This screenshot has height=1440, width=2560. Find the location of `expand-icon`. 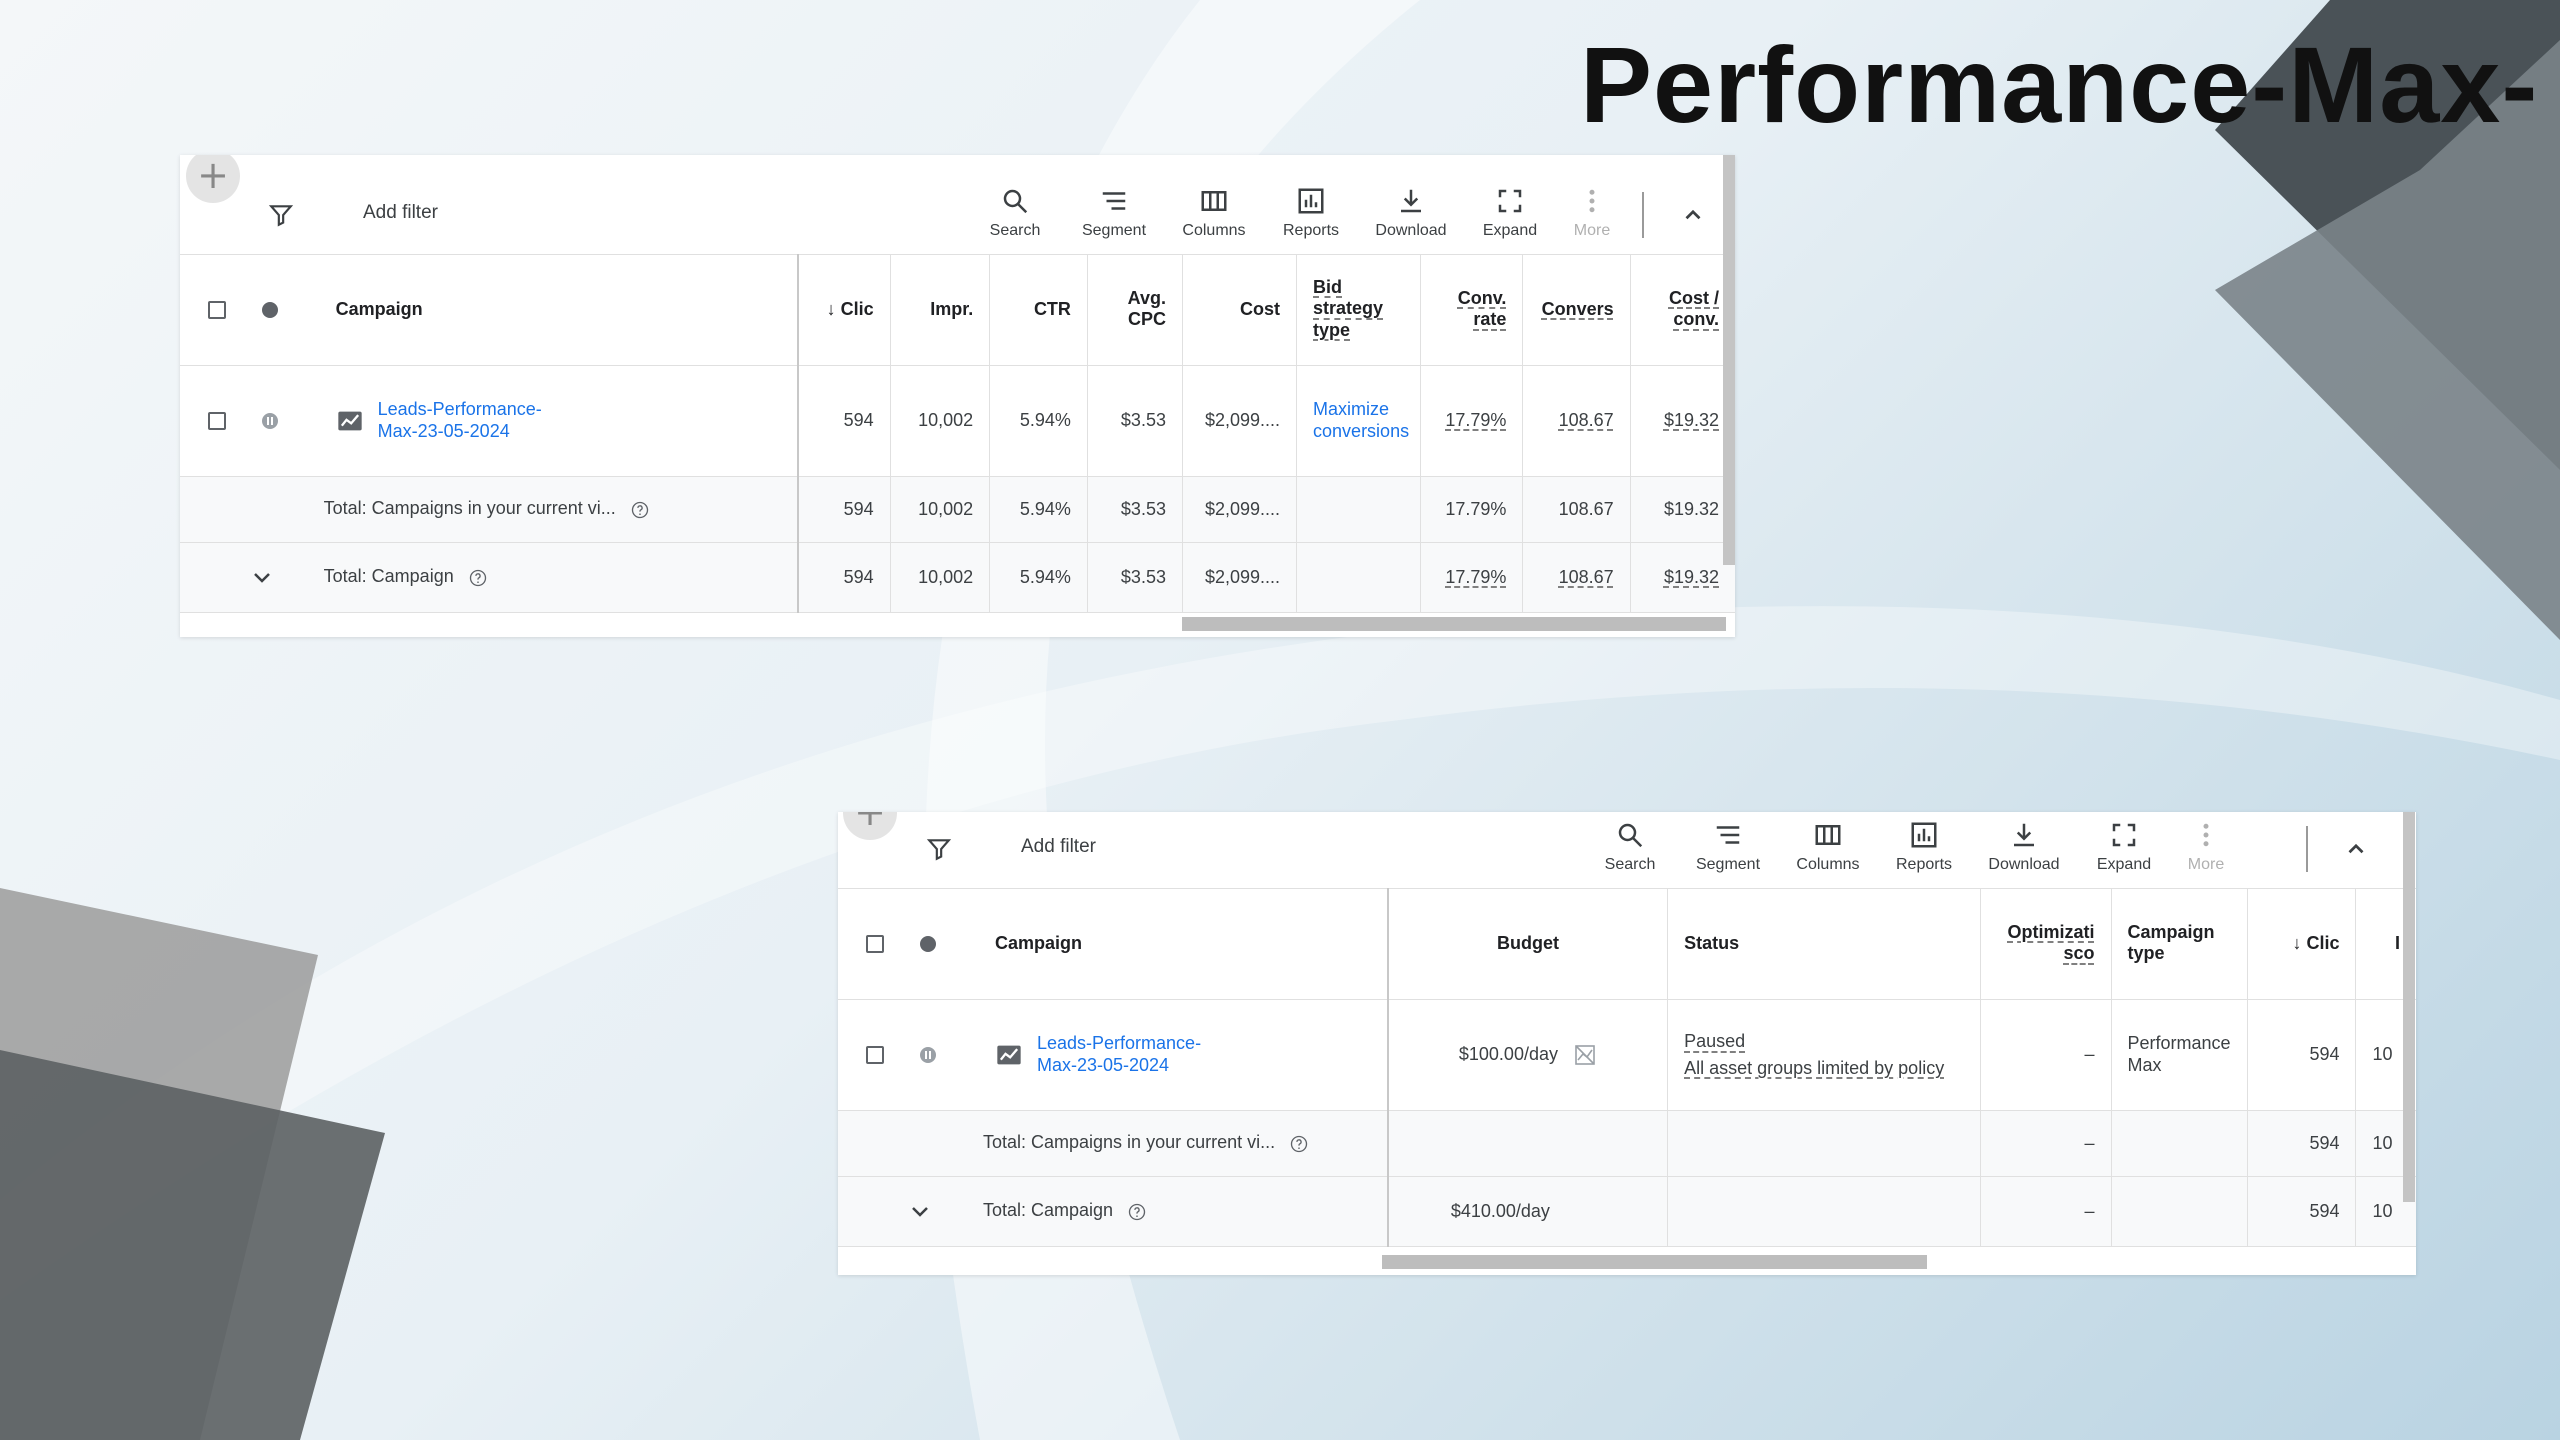

expand-icon is located at coordinates (1510, 201).